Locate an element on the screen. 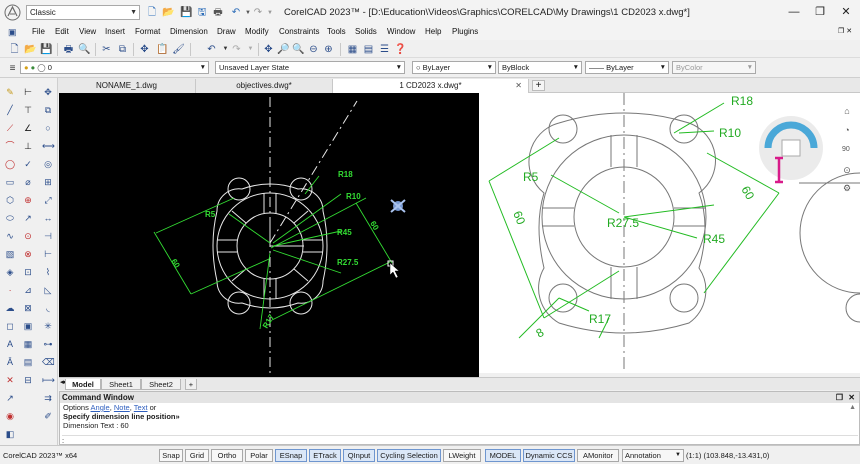  polyline-icon: ⟋ is located at coordinates (10, 128).